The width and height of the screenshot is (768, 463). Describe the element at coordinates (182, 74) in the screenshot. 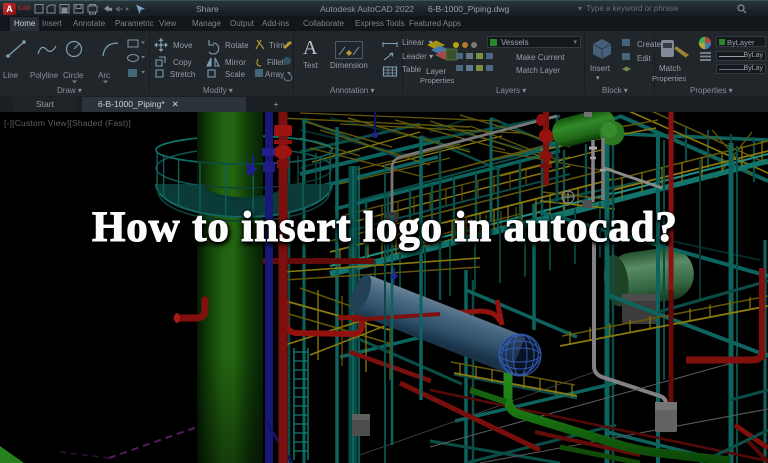

I see `svg-text: Stretch` at that location.